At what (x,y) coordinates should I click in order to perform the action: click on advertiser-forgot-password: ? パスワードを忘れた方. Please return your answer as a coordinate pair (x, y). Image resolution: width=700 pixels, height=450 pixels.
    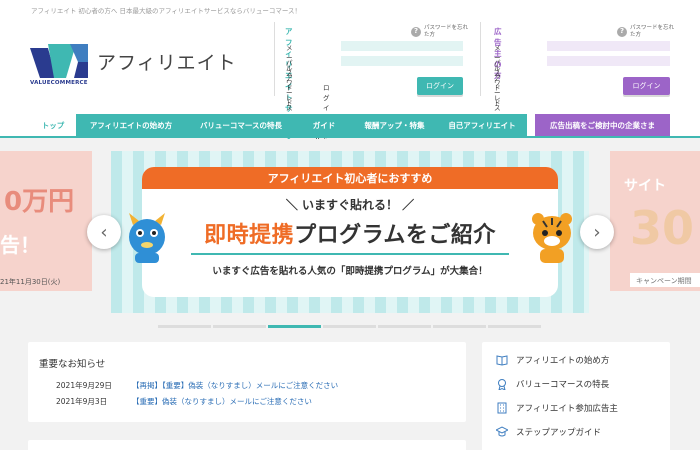
    Looking at the image, I should click on (645, 31).